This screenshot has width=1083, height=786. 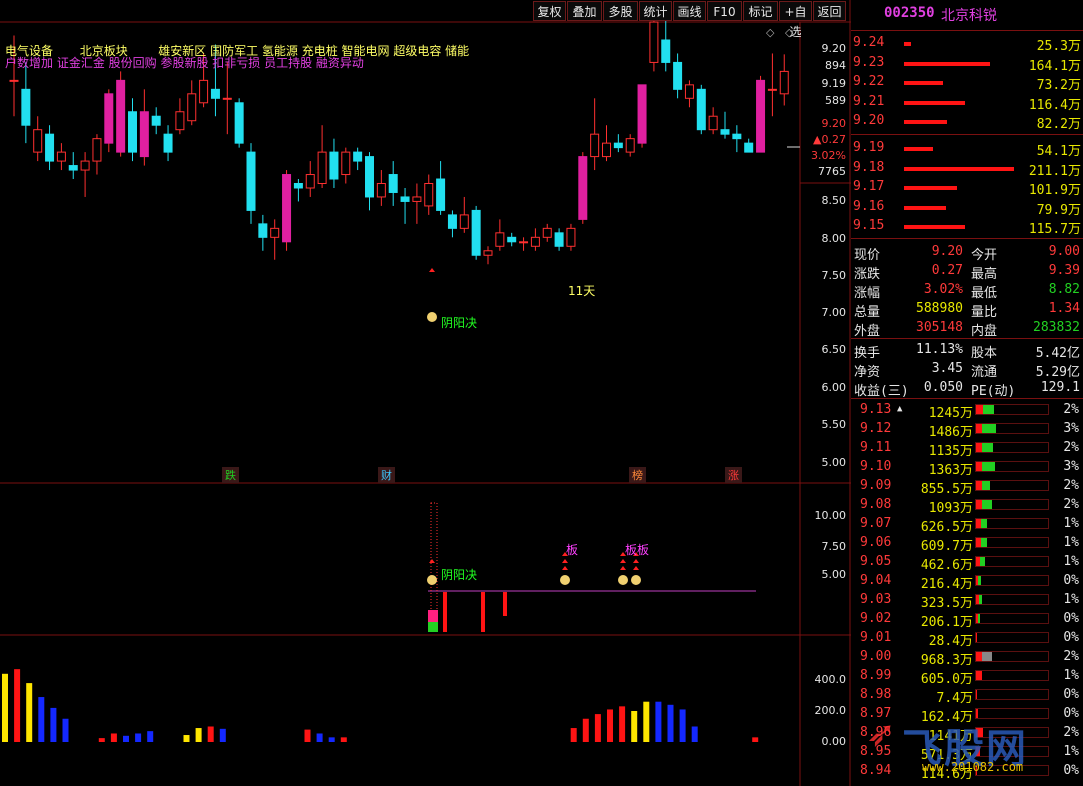 I want to click on indicator-bar, so click(x=483, y=612).